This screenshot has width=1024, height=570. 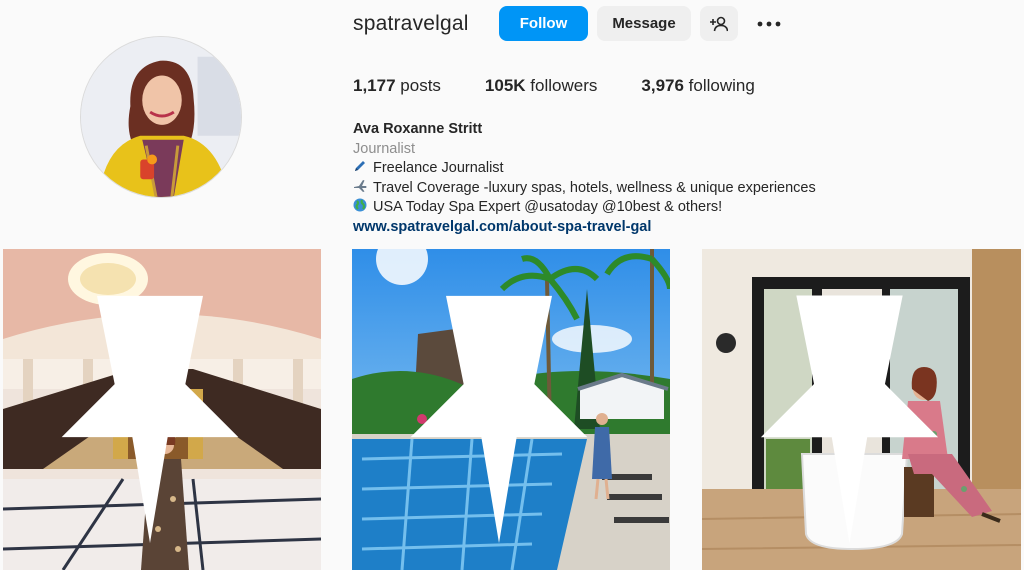 I want to click on profile-username: spatravelgal, so click(x=411, y=23).